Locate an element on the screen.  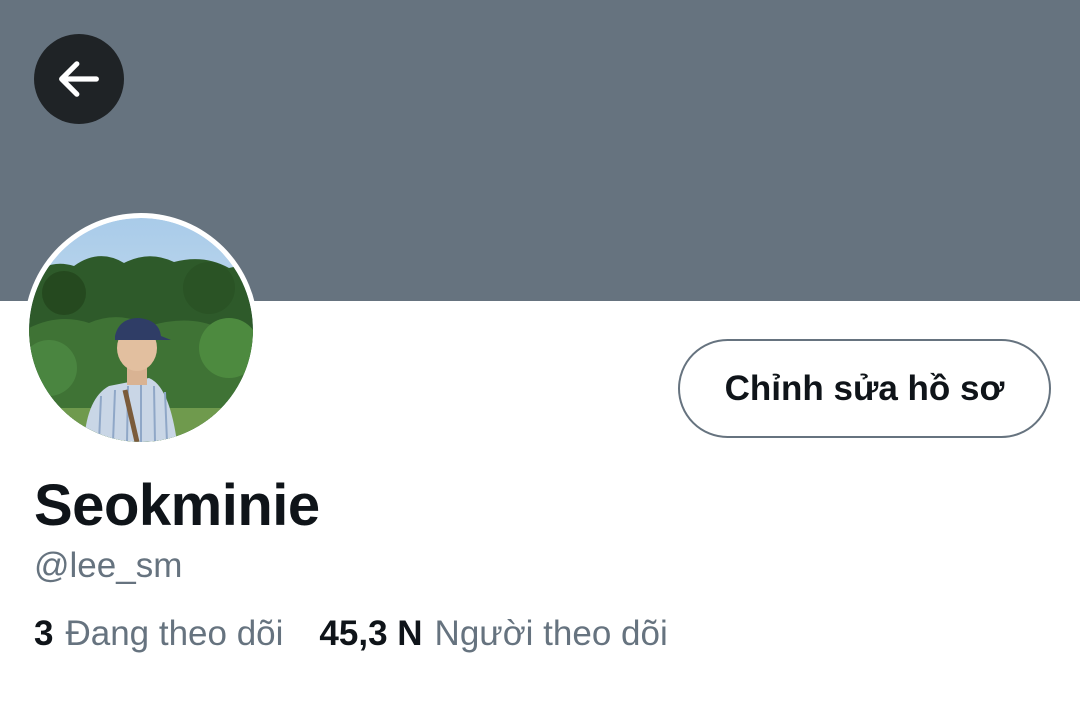
edit-profile-label: Chỉnh sửa hồ sơ is located at coordinates (864, 388).